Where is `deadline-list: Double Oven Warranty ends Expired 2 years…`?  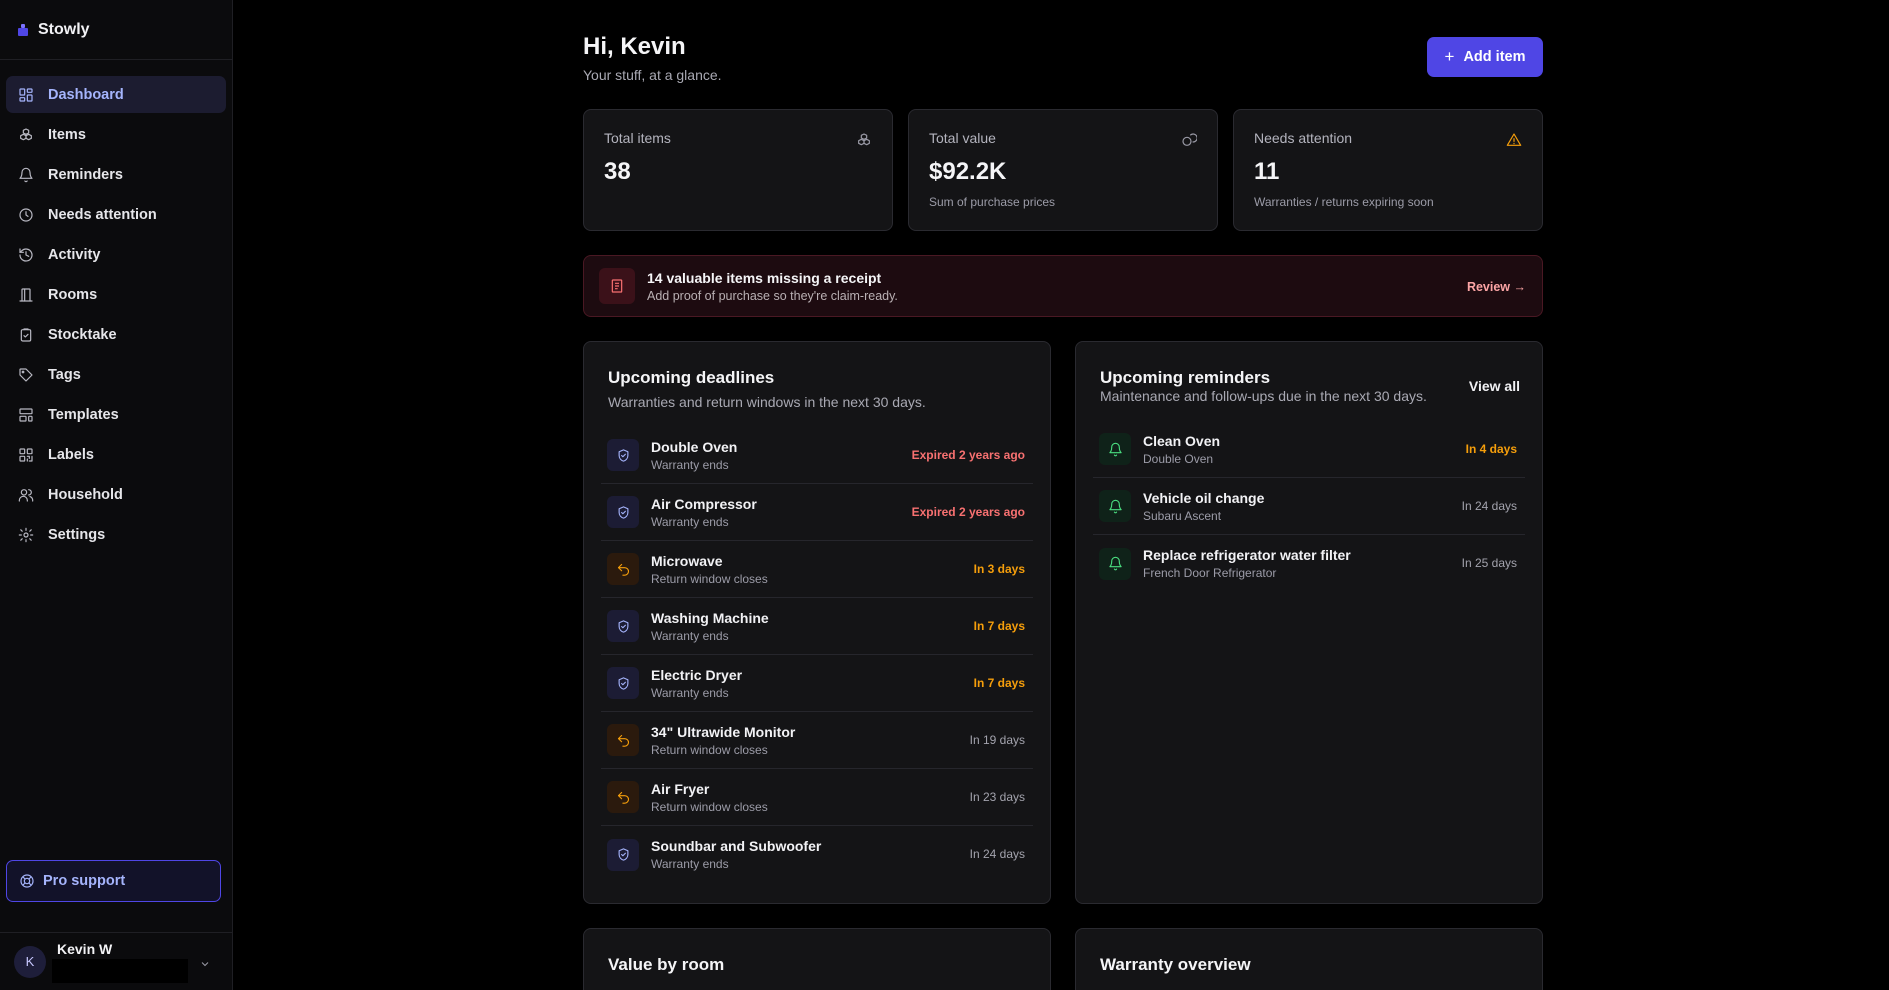
deadline-list: Double Oven Warranty ends Expired 2 years… is located at coordinates (817, 655).